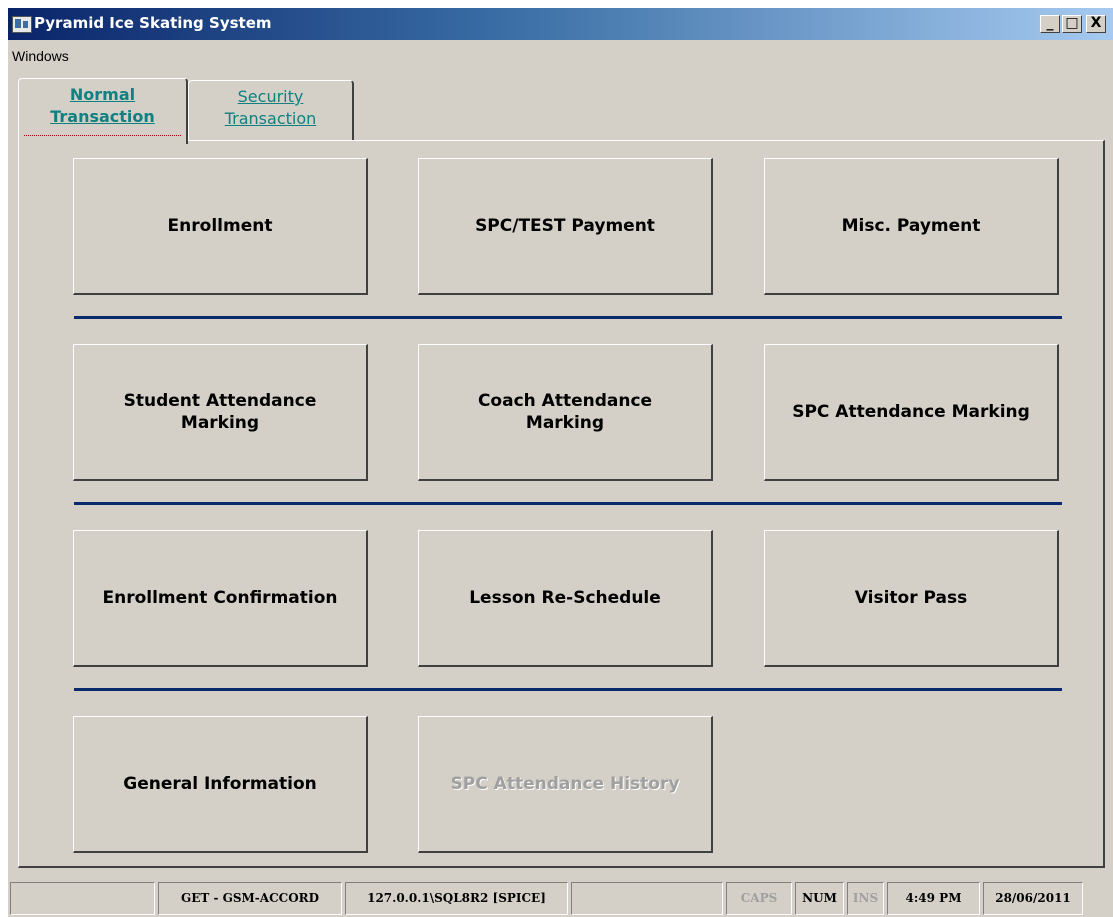 The image size is (1113, 917). Describe the element at coordinates (102, 135) in the screenshot. I see `tab-focus-indicator` at that location.